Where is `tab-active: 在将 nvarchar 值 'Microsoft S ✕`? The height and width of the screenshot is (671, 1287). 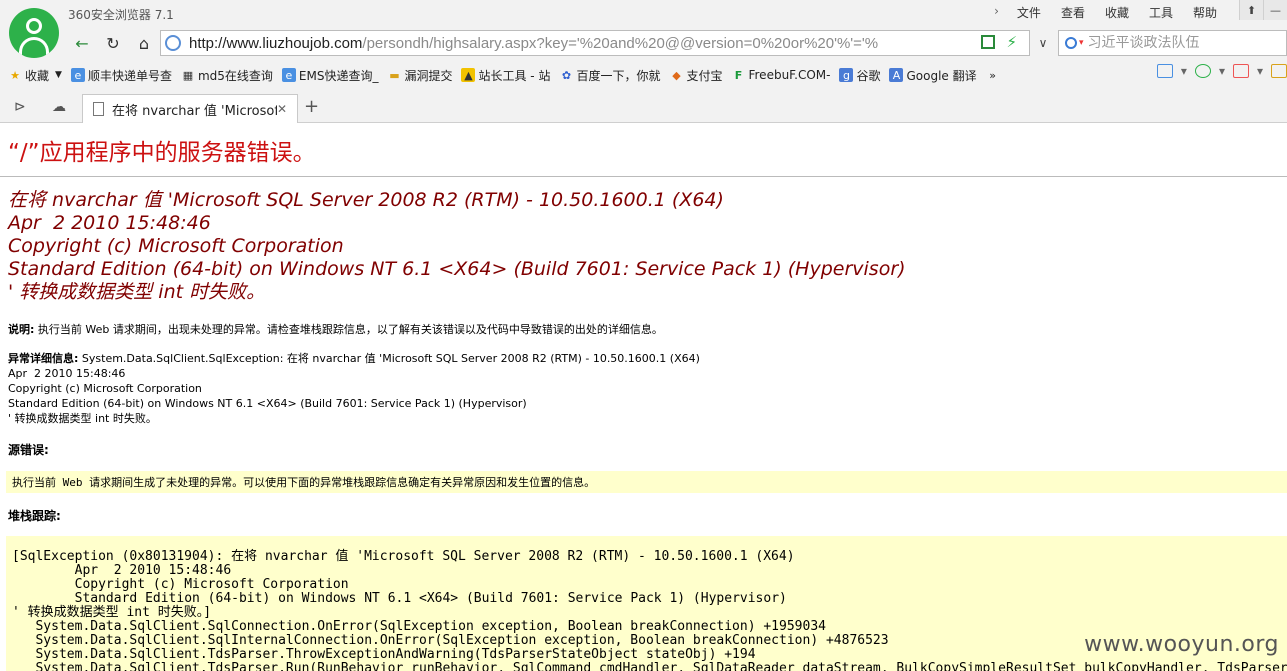 tab-active: 在将 nvarchar 值 'Microsoft S ✕ is located at coordinates (190, 108).